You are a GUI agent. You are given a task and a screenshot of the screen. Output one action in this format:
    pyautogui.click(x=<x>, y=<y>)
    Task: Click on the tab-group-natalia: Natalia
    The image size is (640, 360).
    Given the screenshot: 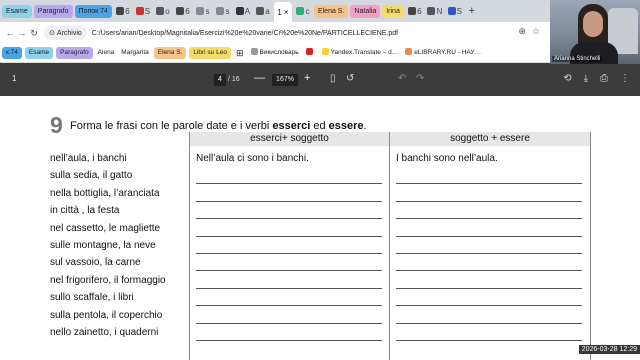 What is the action you would take?
    pyautogui.click(x=365, y=11)
    